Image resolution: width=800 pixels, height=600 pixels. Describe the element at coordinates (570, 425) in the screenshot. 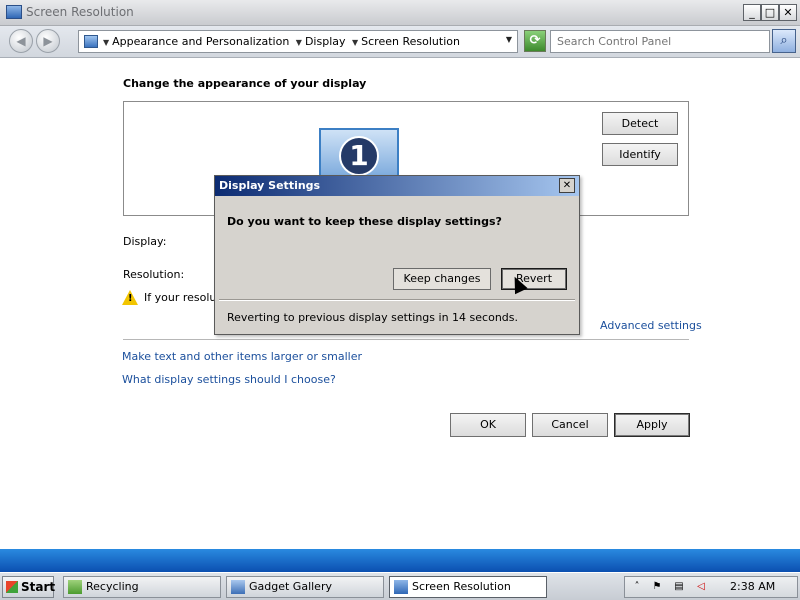

I see `cancel-button: Cancel` at that location.